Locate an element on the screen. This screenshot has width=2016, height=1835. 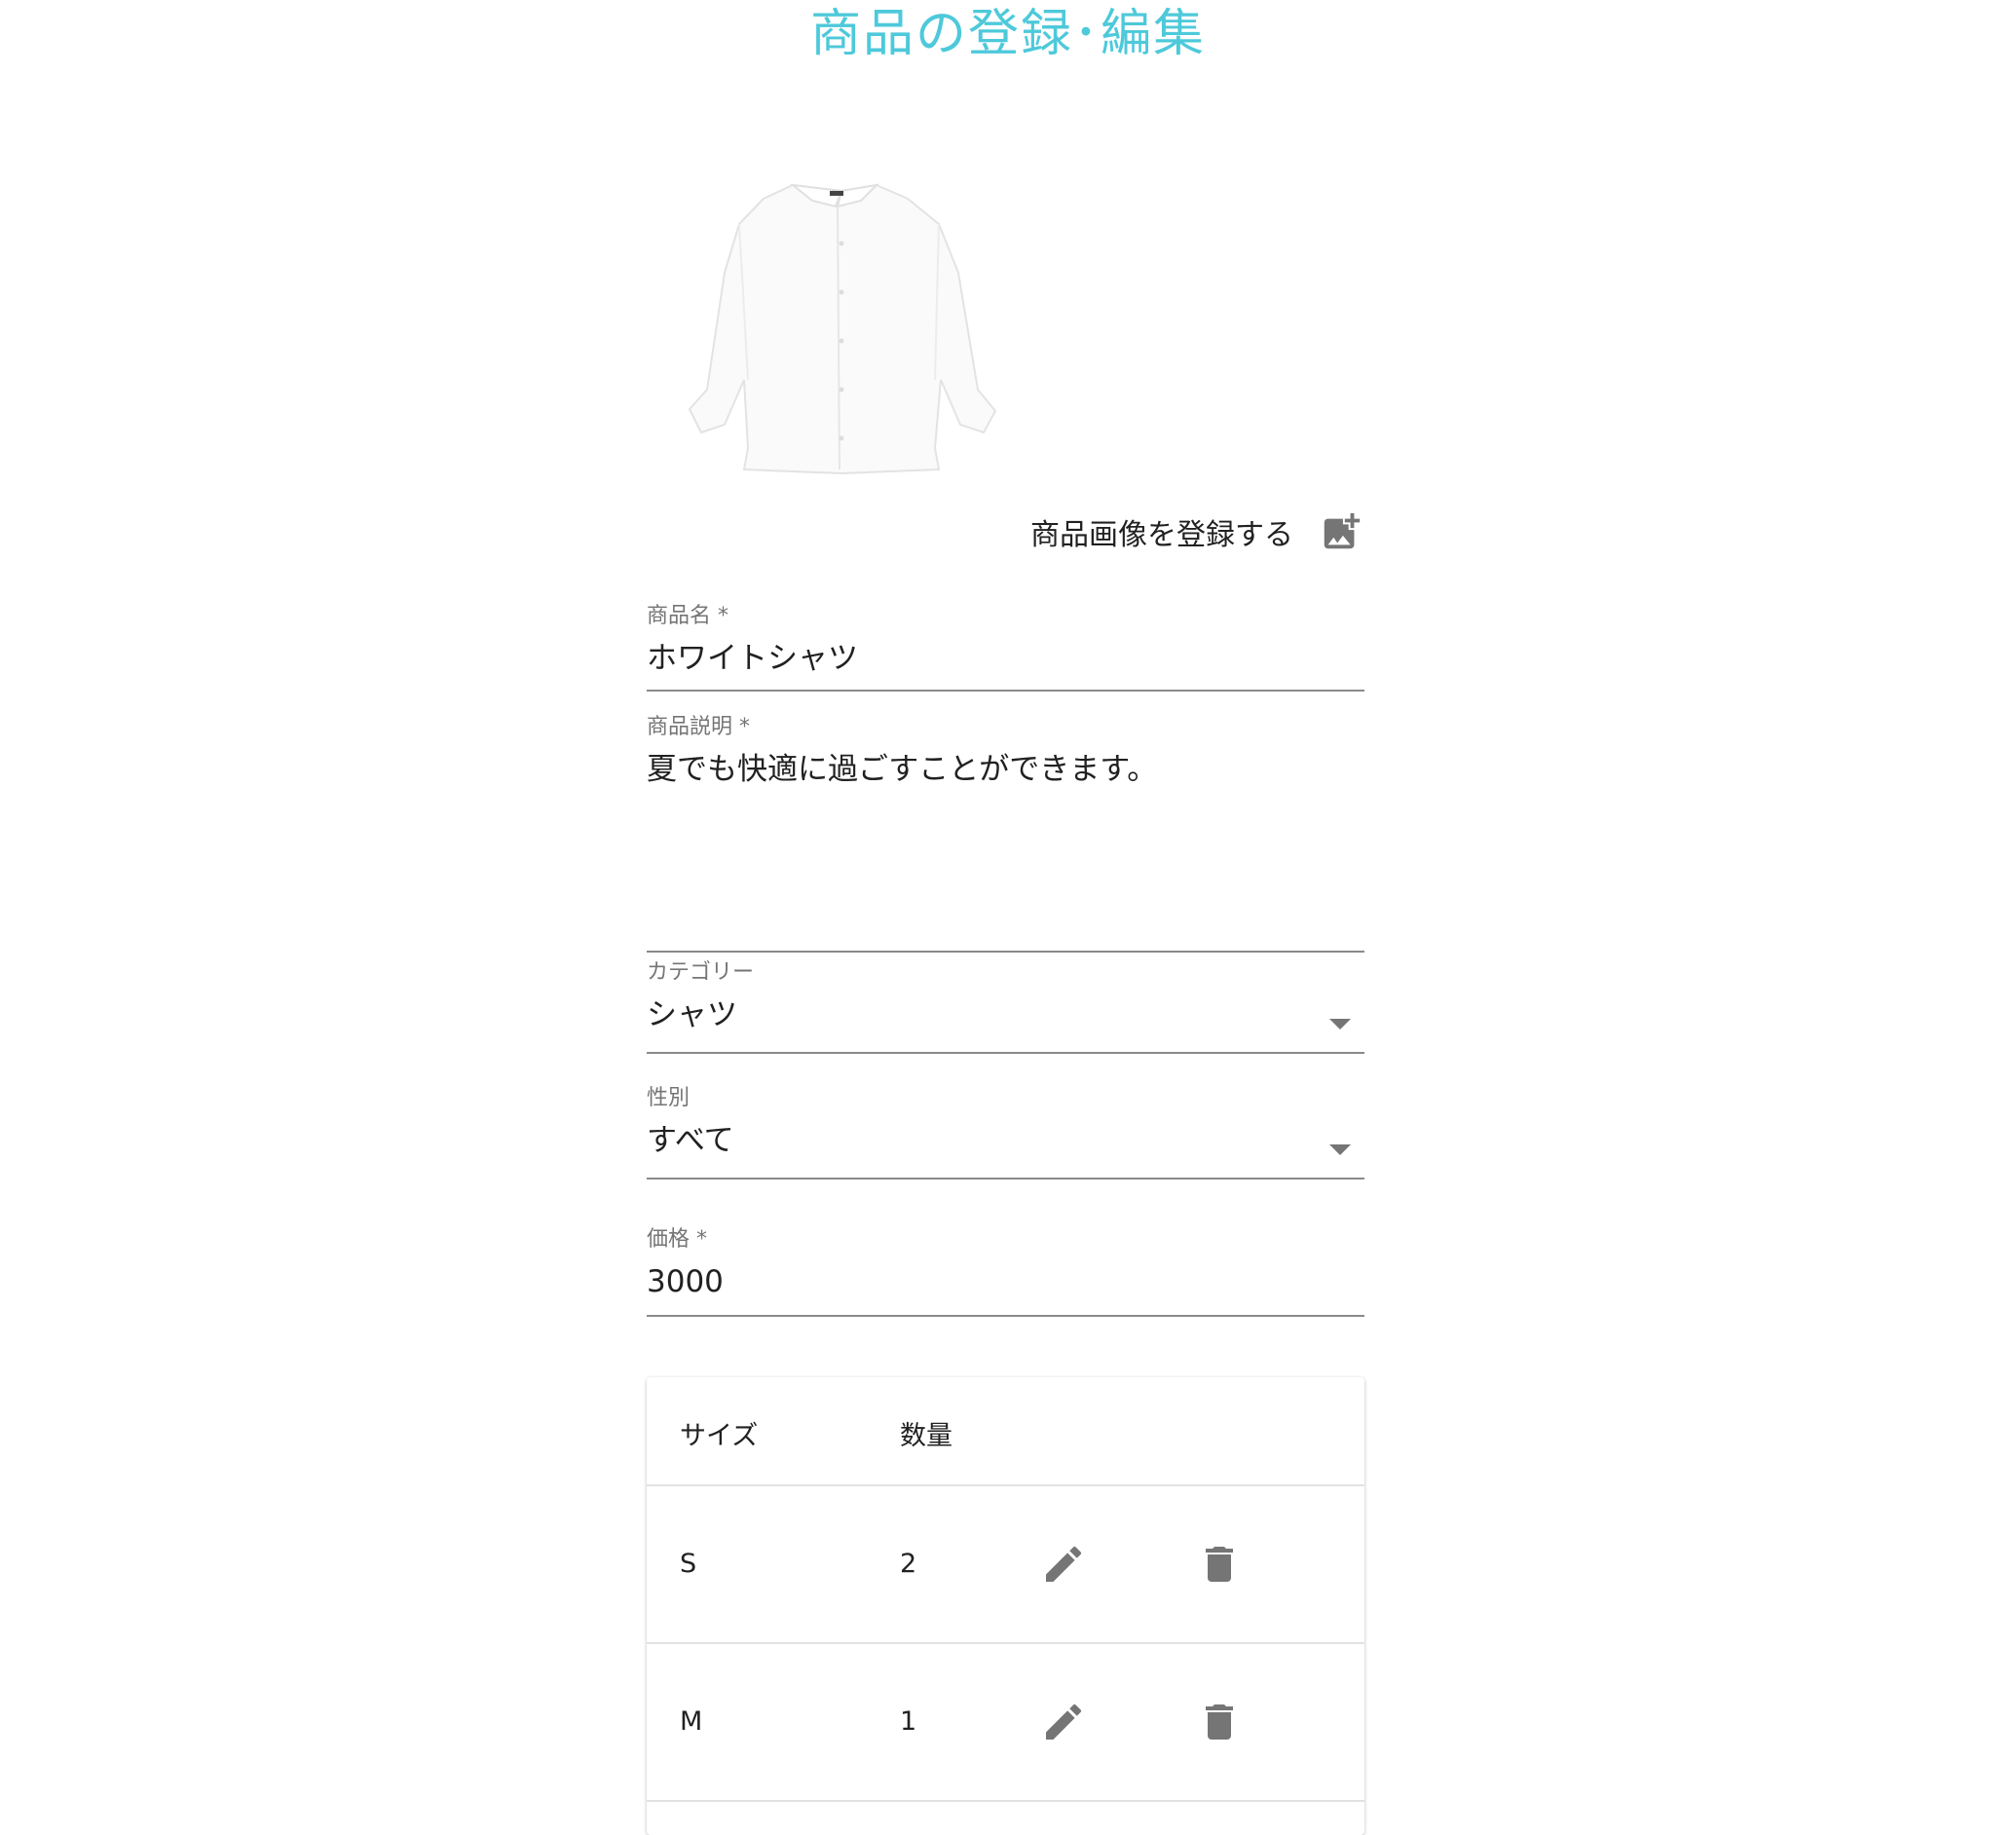
product-name-underline is located at coordinates (1005, 691).